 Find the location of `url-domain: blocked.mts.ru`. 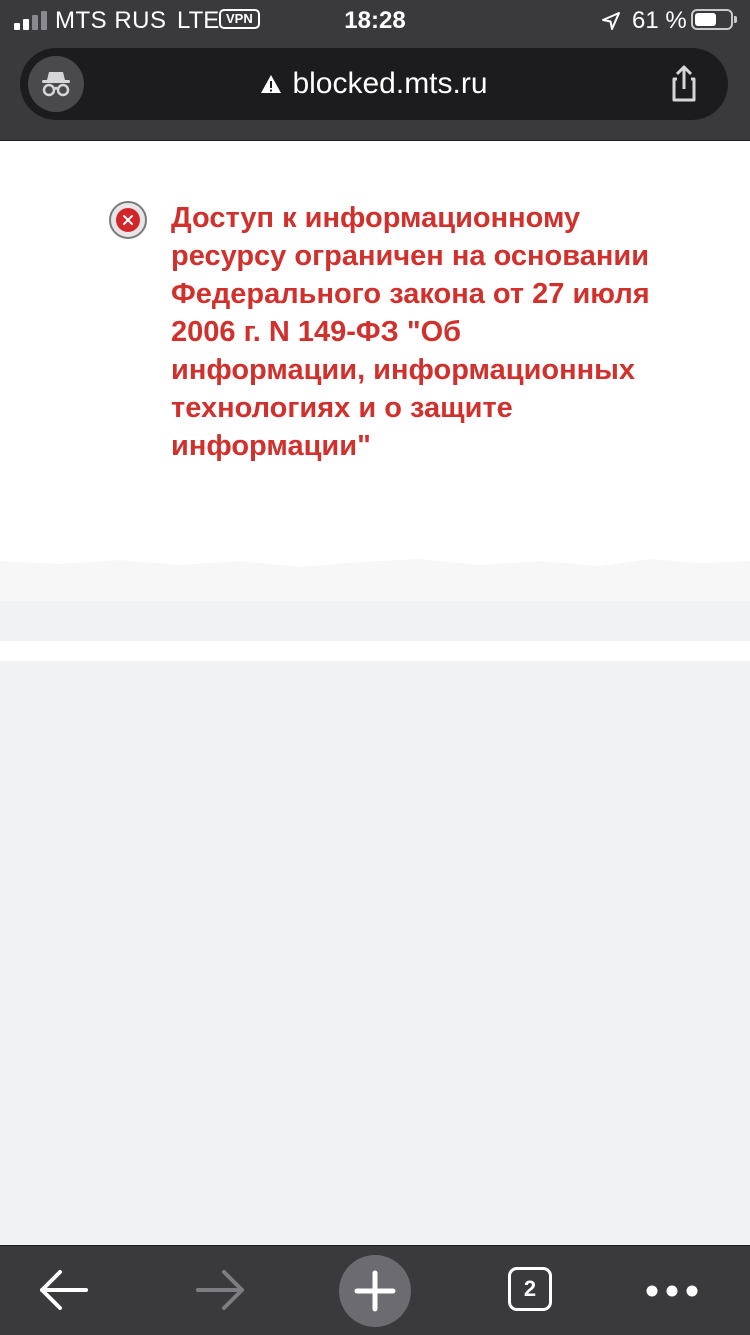

url-domain: blocked.mts.ru is located at coordinates (390, 83).